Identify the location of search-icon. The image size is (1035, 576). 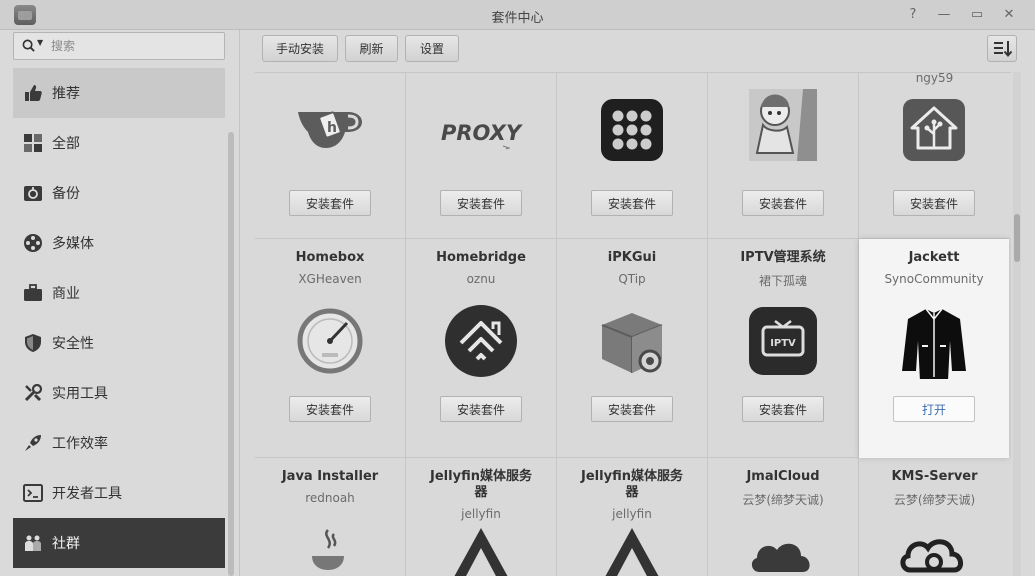
(28, 45).